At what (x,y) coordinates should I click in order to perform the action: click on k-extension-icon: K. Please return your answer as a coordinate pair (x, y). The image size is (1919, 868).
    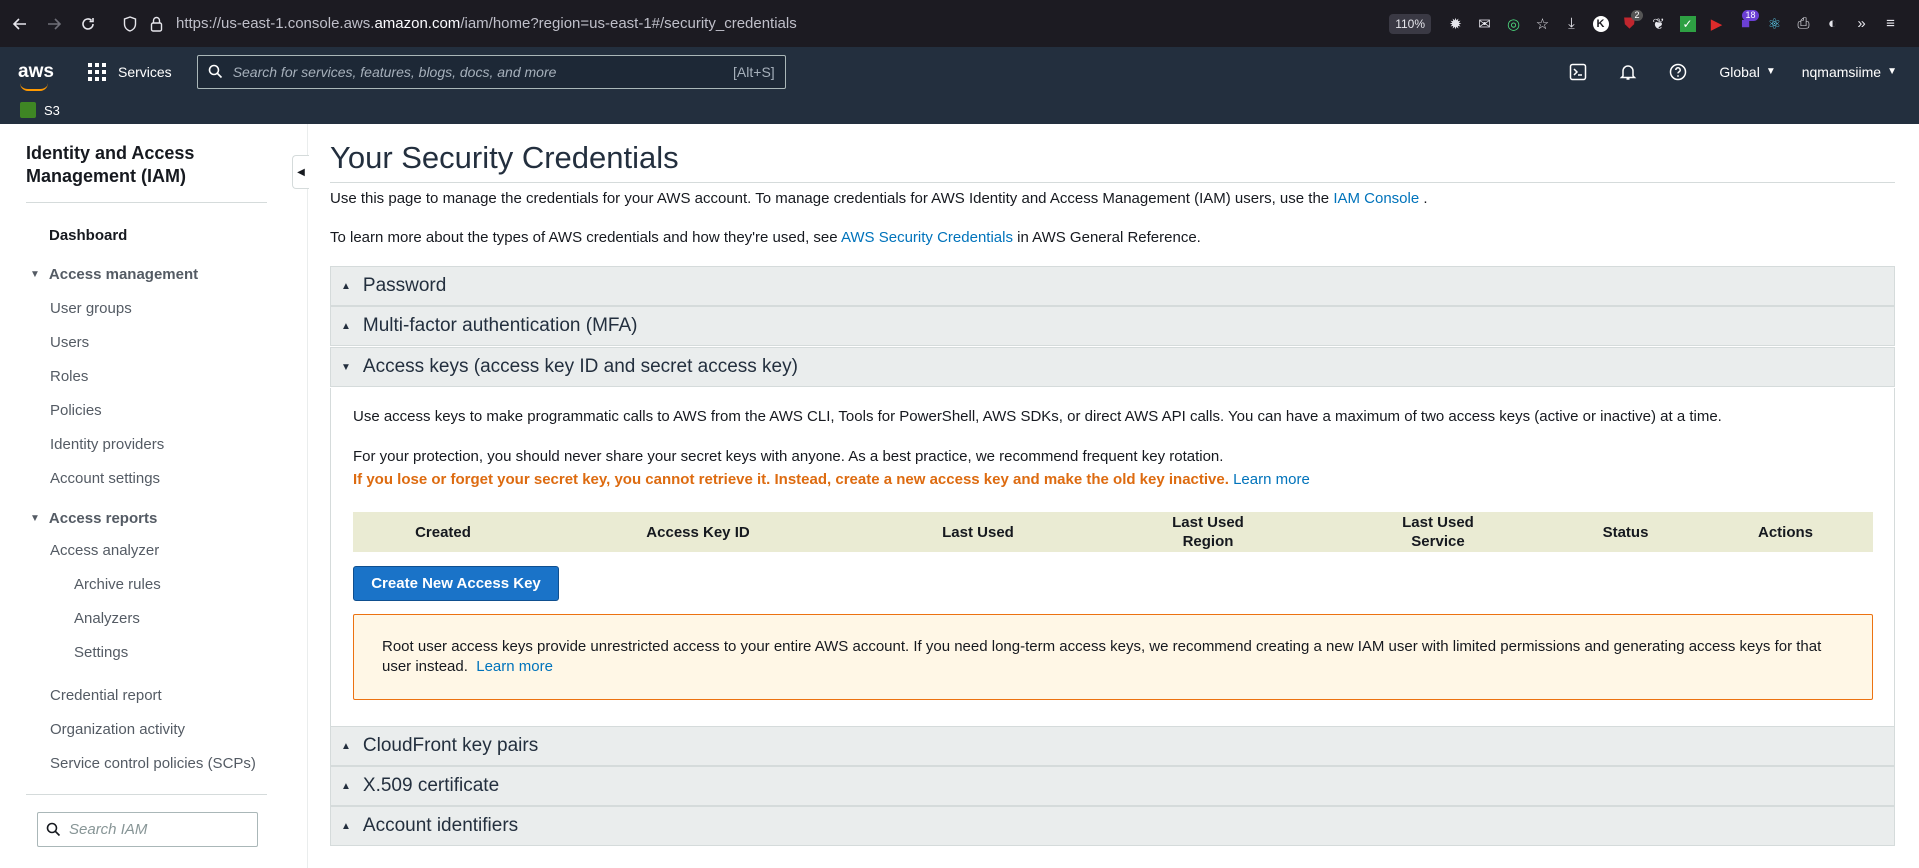
    Looking at the image, I should click on (1601, 24).